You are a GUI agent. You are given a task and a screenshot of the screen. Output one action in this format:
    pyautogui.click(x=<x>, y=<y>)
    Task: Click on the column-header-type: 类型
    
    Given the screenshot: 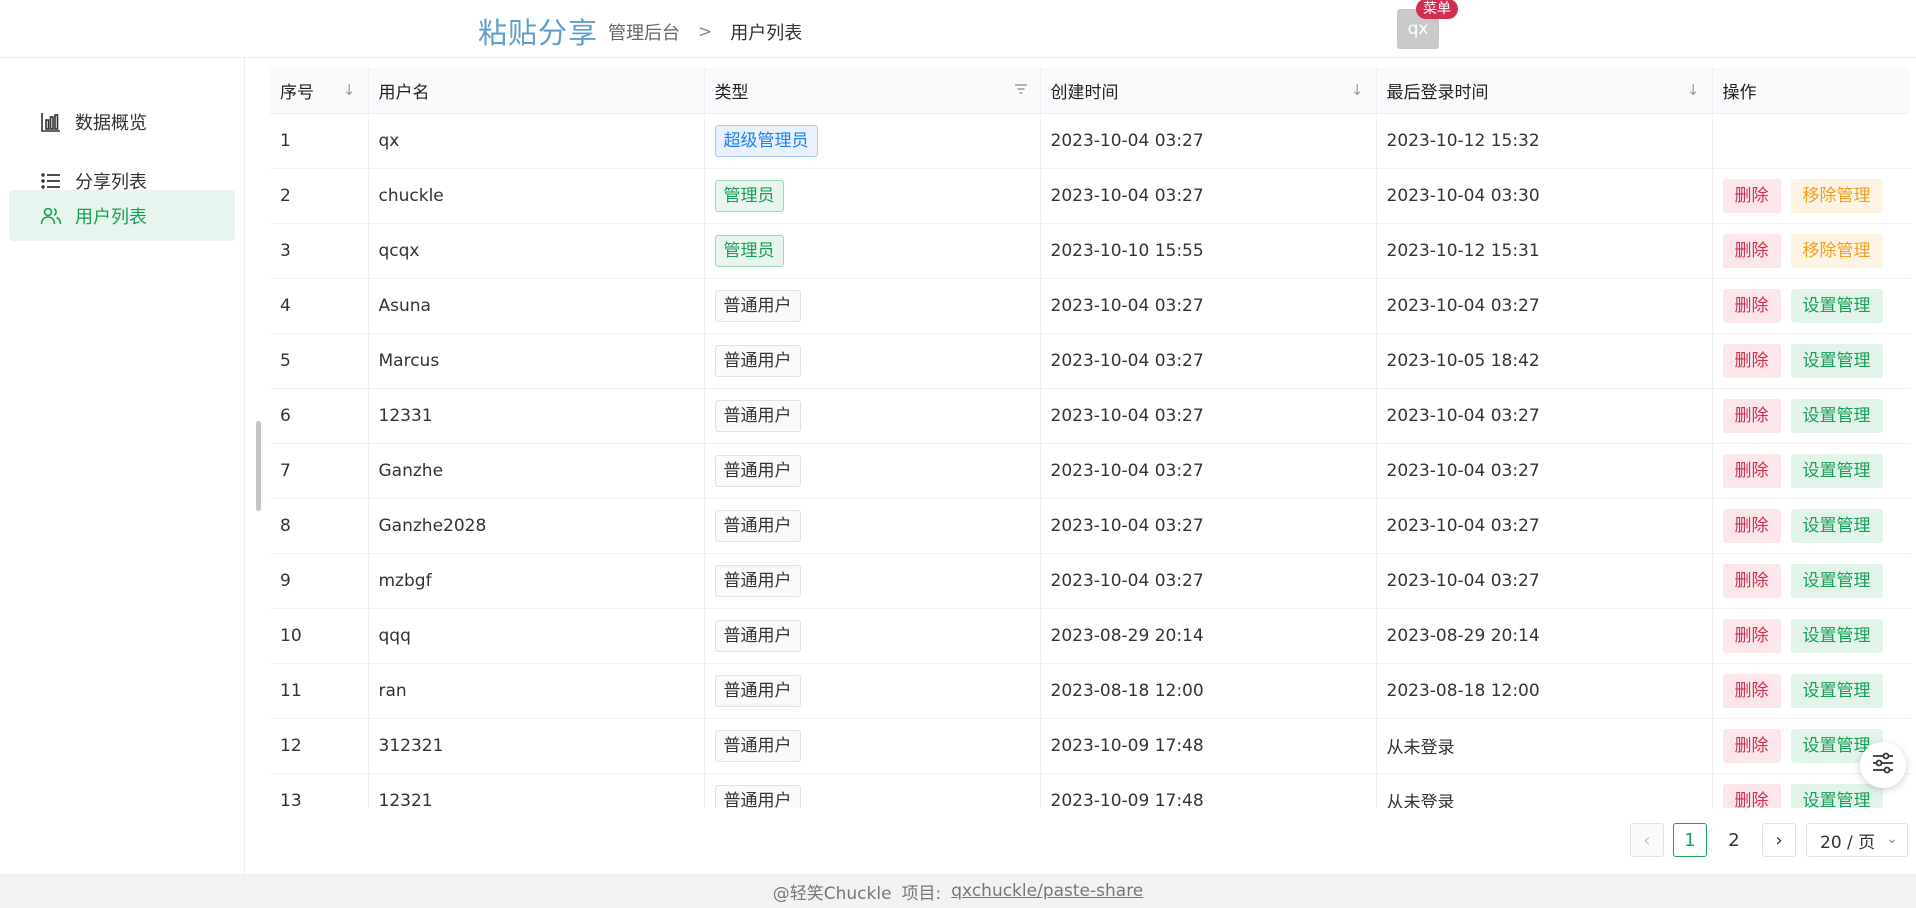 What is the action you would take?
    pyautogui.click(x=872, y=91)
    